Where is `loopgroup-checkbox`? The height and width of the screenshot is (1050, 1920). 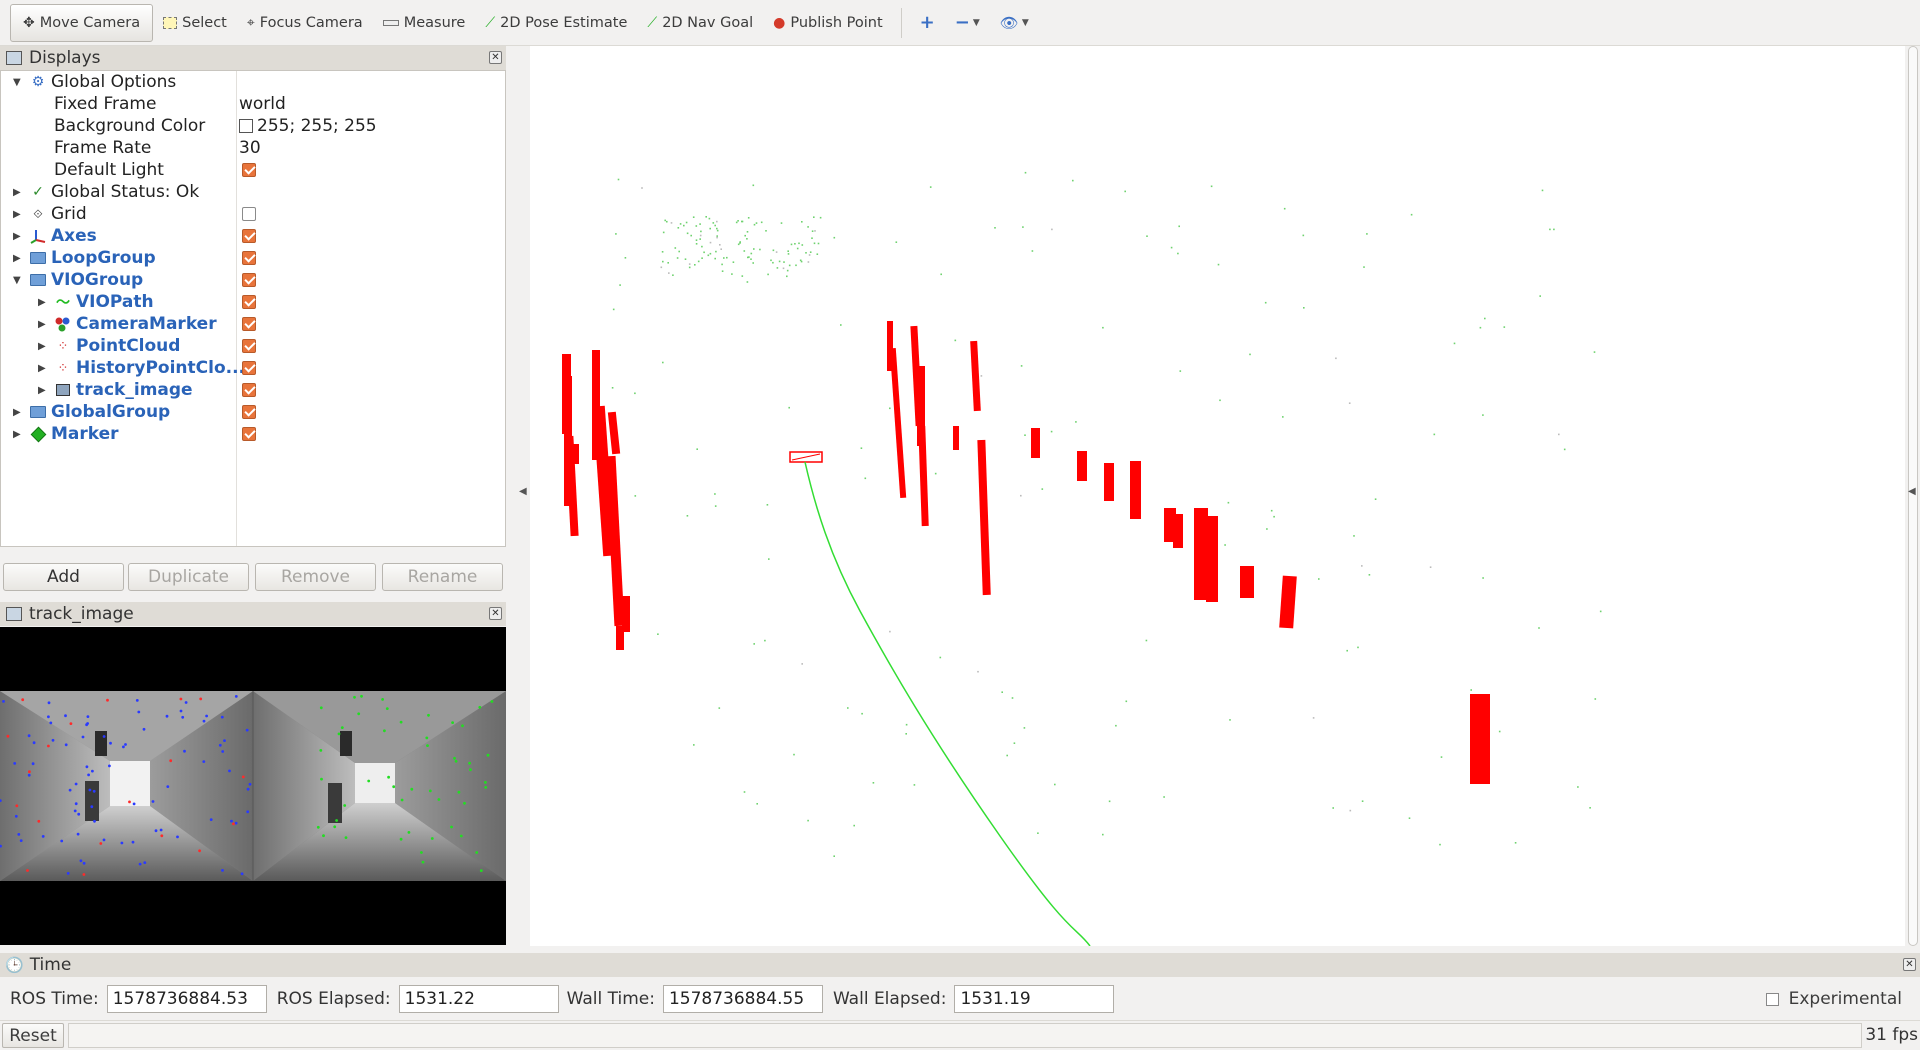
loopgroup-checkbox is located at coordinates (249, 258).